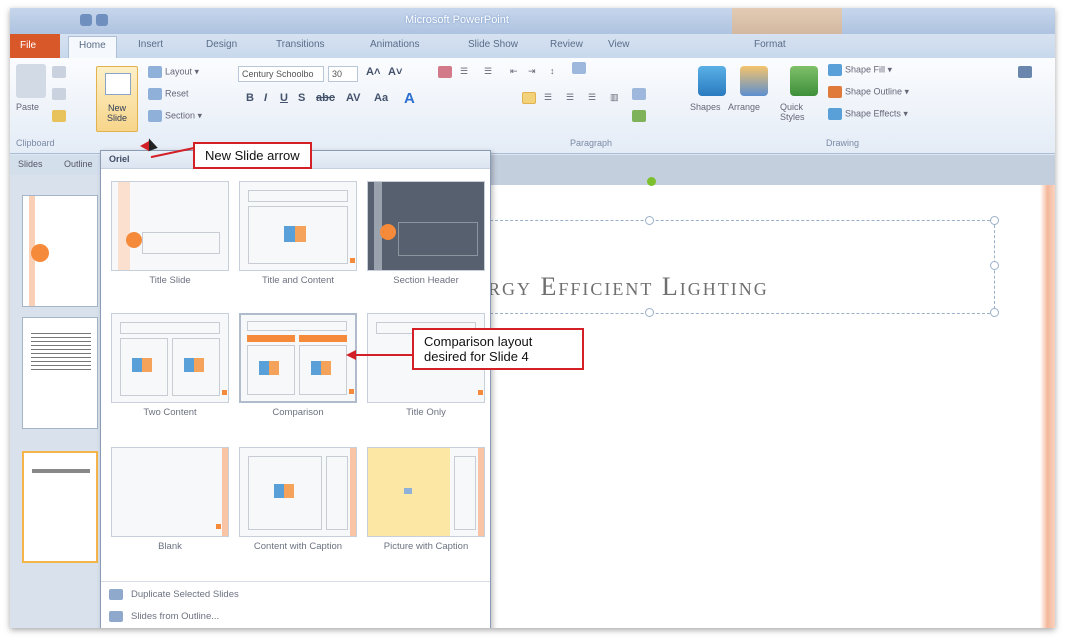 This screenshot has width=1067, height=641. Describe the element at coordinates (426, 280) in the screenshot. I see `layout-name: Section Header` at that location.